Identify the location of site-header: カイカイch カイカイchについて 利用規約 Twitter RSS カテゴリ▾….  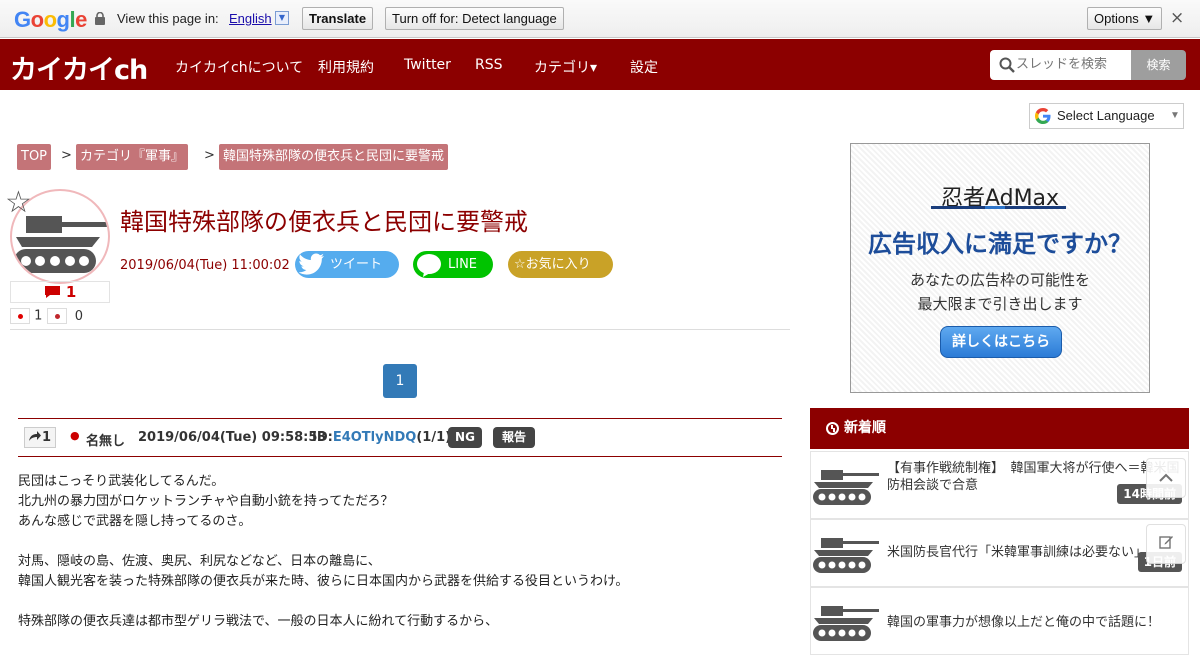
(600, 64).